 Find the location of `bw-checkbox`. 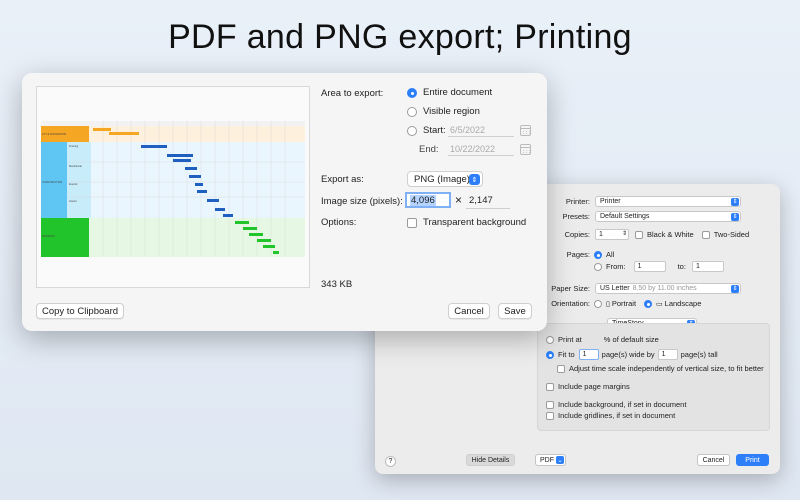

bw-checkbox is located at coordinates (639, 234).